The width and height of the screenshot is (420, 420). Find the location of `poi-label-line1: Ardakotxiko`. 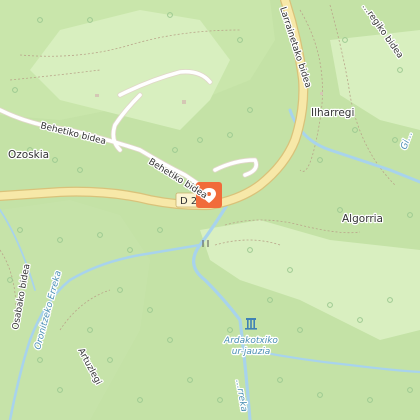

poi-label-line1: Ardakotxiko is located at coordinates (250, 341).